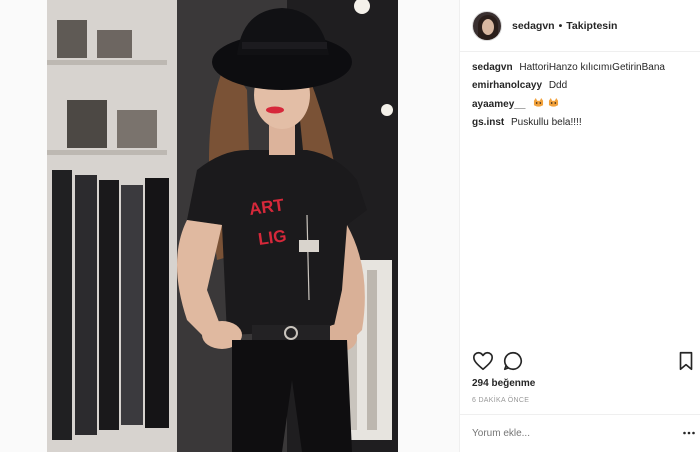 The image size is (700, 452). I want to click on avatar, so click(487, 25).